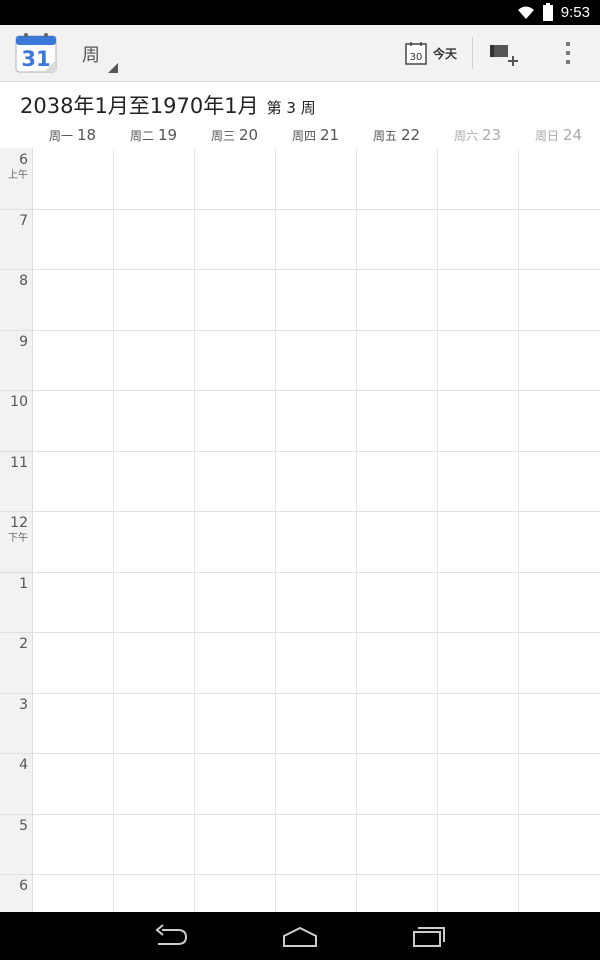 This screenshot has height=960, width=600. What do you see at coordinates (575, 12) in the screenshot?
I see `status-time: 9:53` at bounding box center [575, 12].